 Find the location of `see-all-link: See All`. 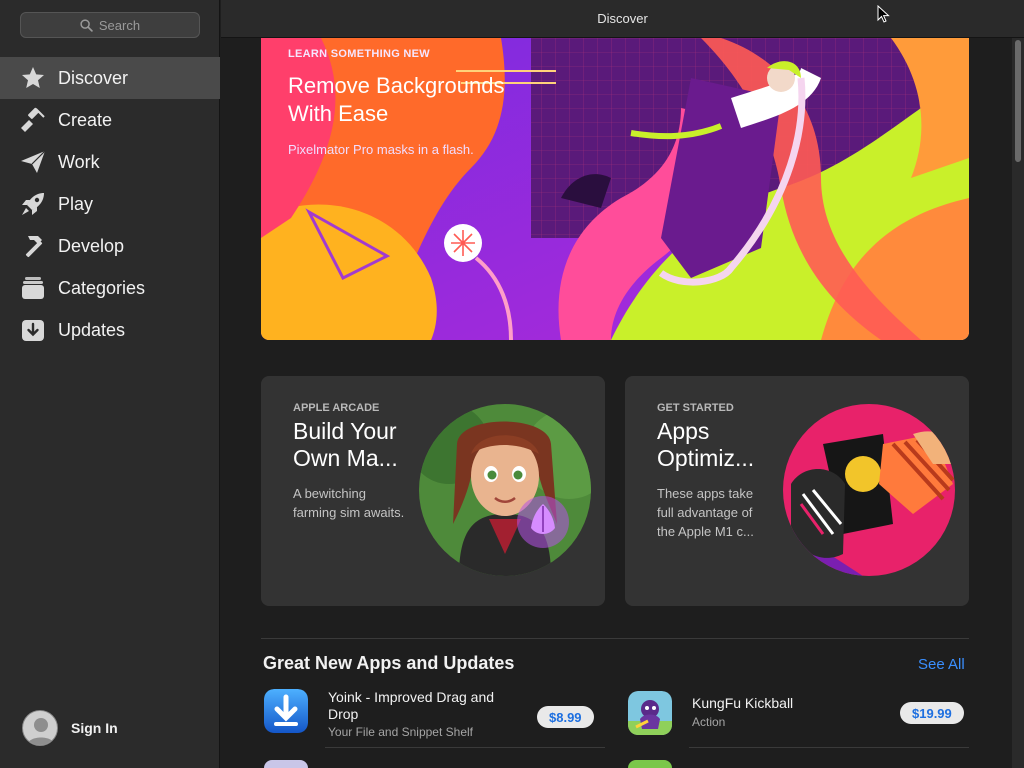

see-all-link: See All is located at coordinates (941, 664).